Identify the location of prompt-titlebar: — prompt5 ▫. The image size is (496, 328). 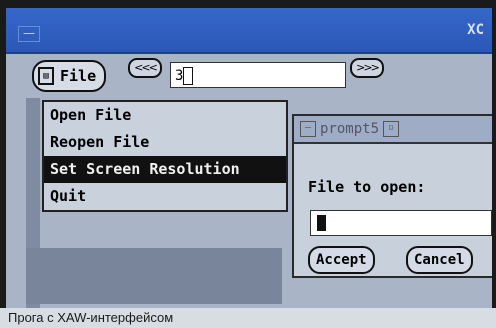
(393, 130).